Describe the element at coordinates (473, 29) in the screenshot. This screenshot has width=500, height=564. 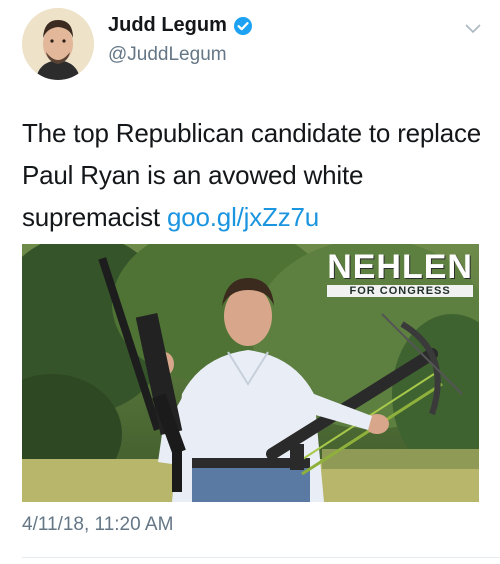
I see `chevron-down-icon` at that location.